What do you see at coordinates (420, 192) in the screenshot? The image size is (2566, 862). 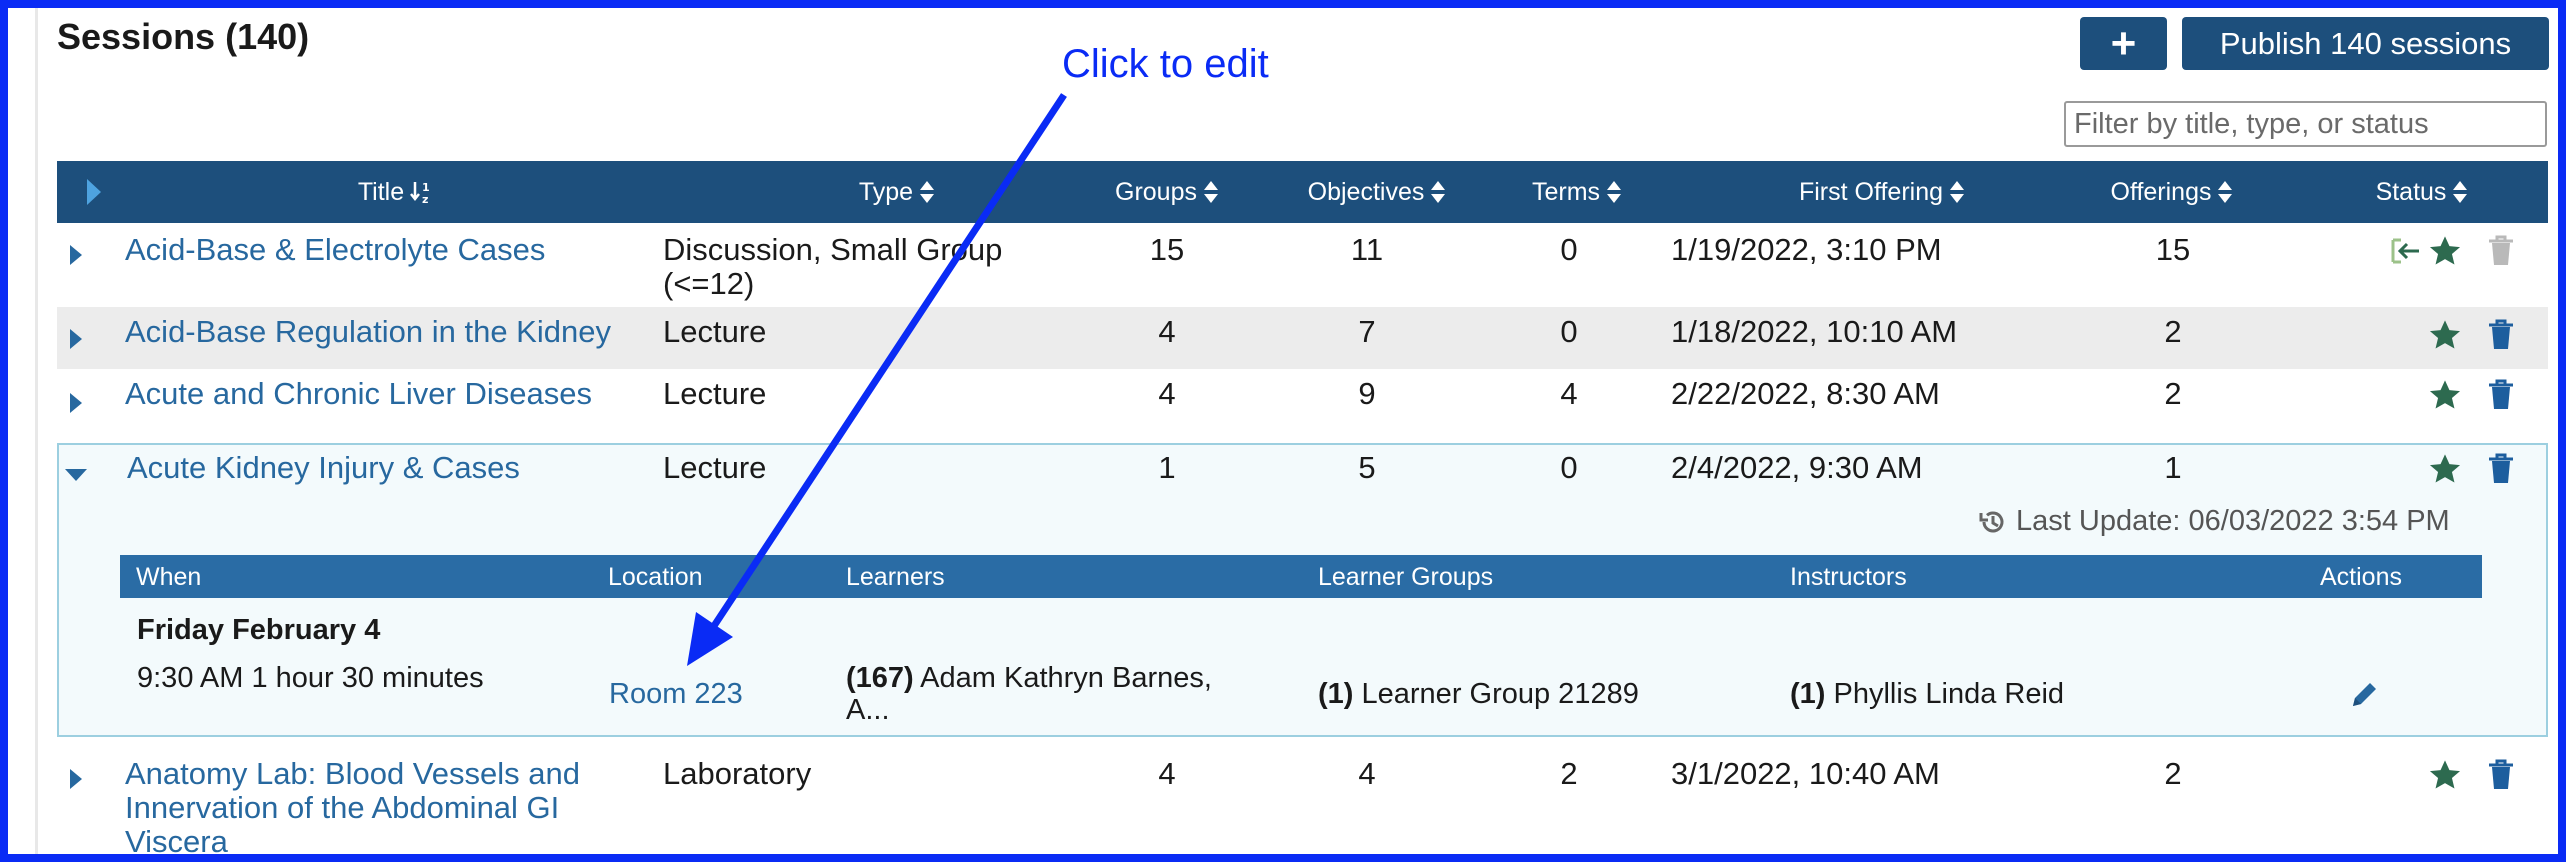 I see `sort-alpha-icon: 1z` at bounding box center [420, 192].